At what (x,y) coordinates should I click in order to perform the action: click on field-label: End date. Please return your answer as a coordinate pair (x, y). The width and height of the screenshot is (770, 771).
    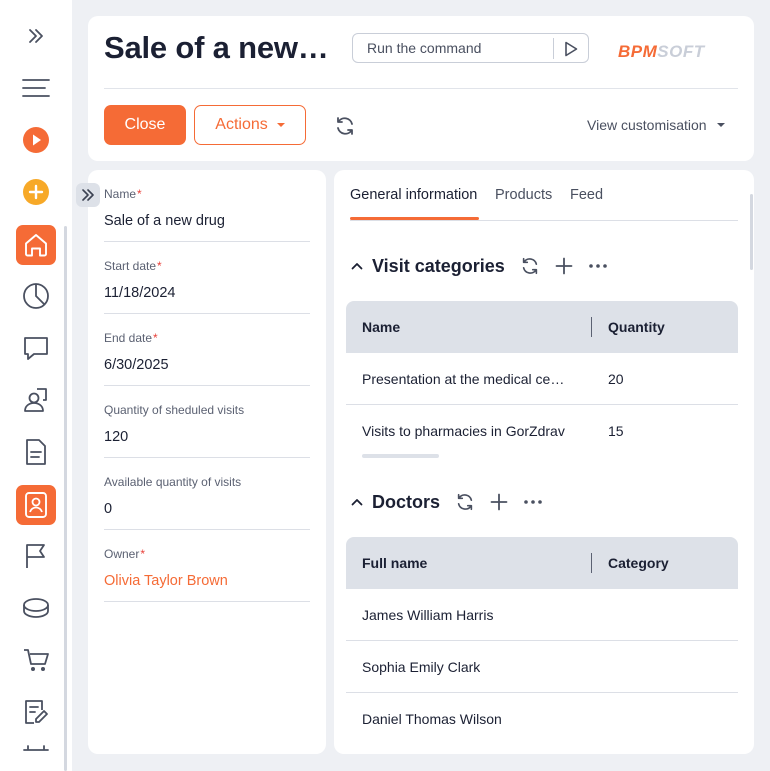
    Looking at the image, I should click on (128, 338).